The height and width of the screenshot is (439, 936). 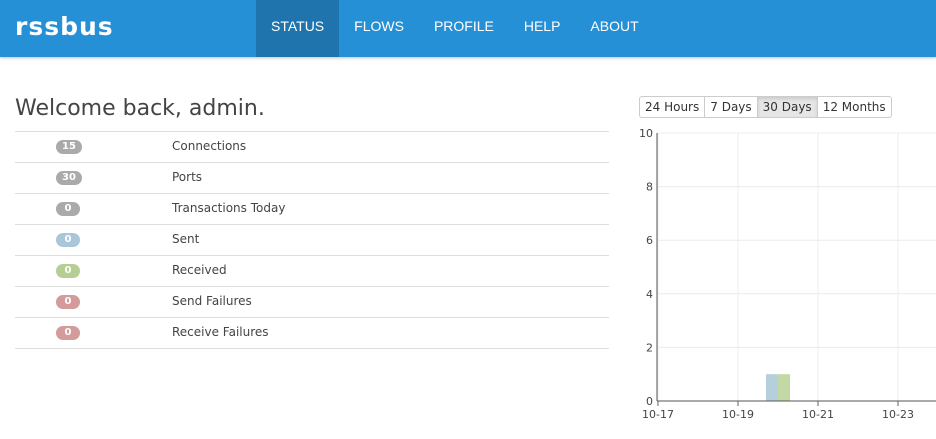 What do you see at coordinates (199, 270) in the screenshot?
I see `stat-label: Received` at bounding box center [199, 270].